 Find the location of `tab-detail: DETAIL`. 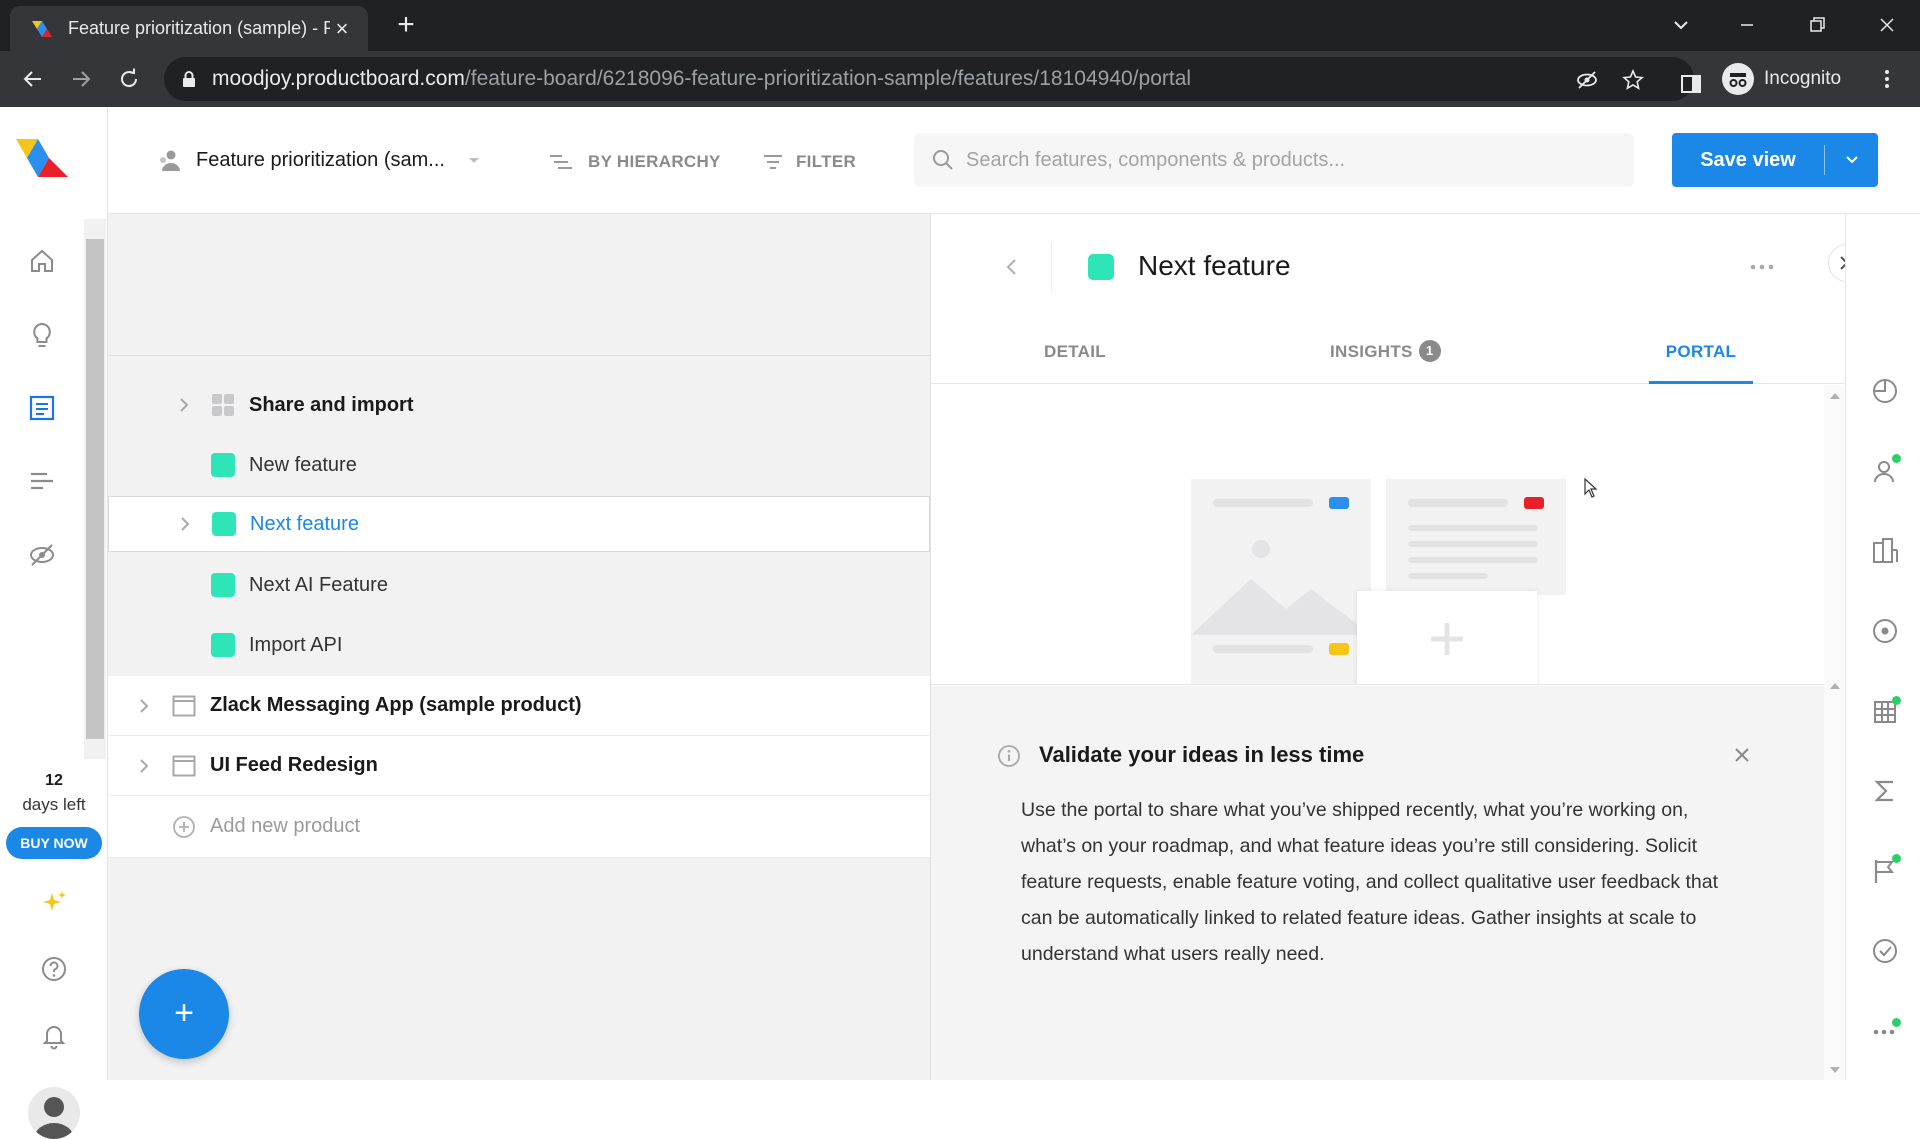

tab-detail: DETAIL is located at coordinates (1075, 363).